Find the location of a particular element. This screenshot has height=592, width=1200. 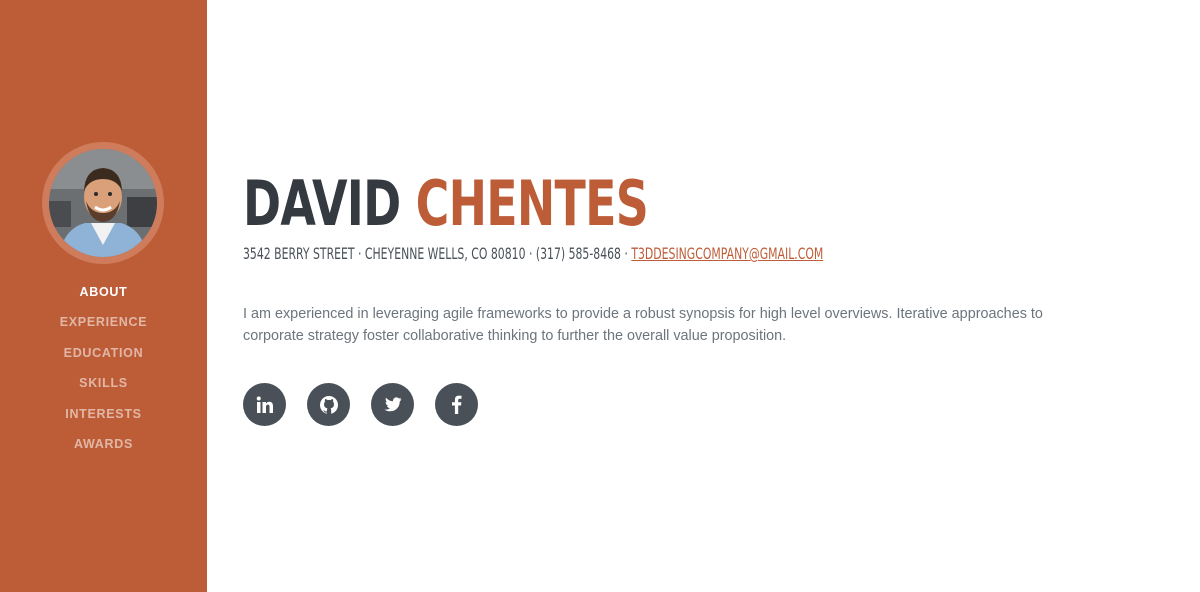

twitter-icon is located at coordinates (393, 403).